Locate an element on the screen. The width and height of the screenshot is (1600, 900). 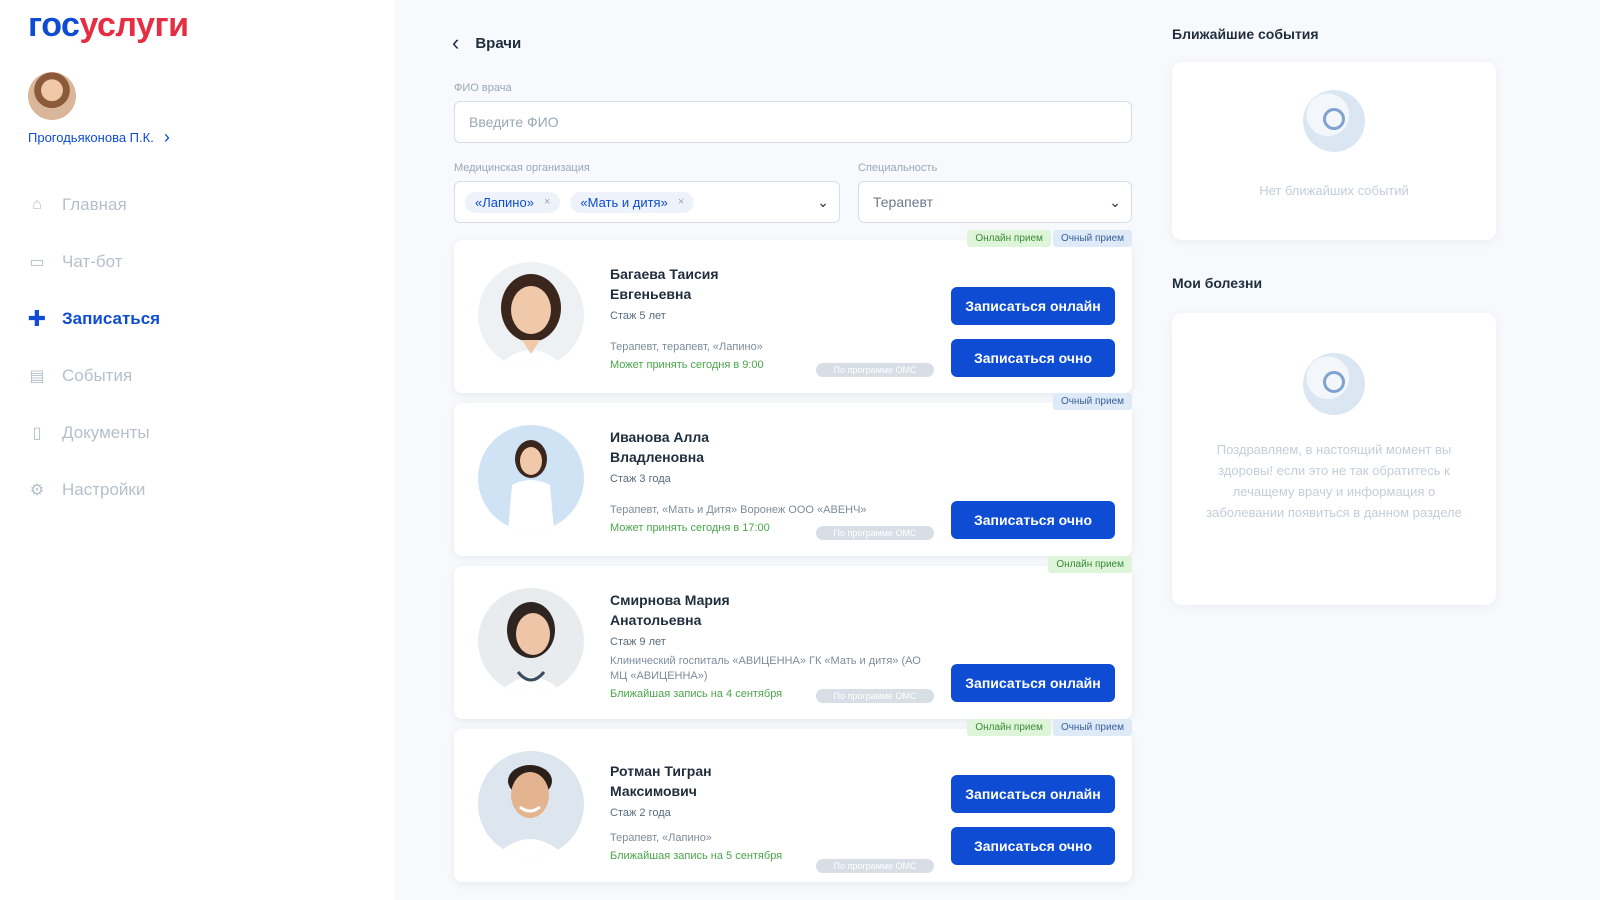
nav-item-label: Главная is located at coordinates (94, 204).